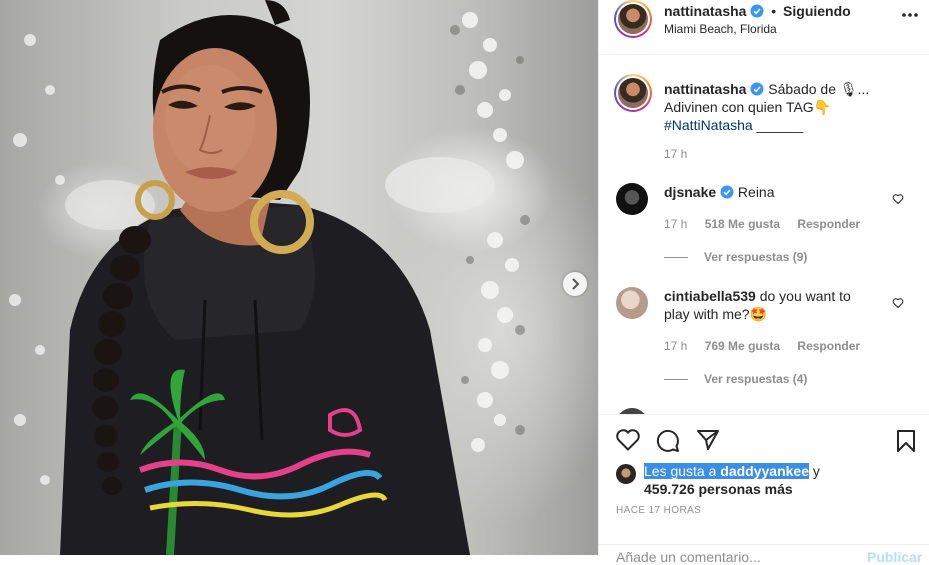 This screenshot has height=565, width=929. Describe the element at coordinates (742, 224) in the screenshot. I see `comment-likes: 518 Me gusta` at that location.